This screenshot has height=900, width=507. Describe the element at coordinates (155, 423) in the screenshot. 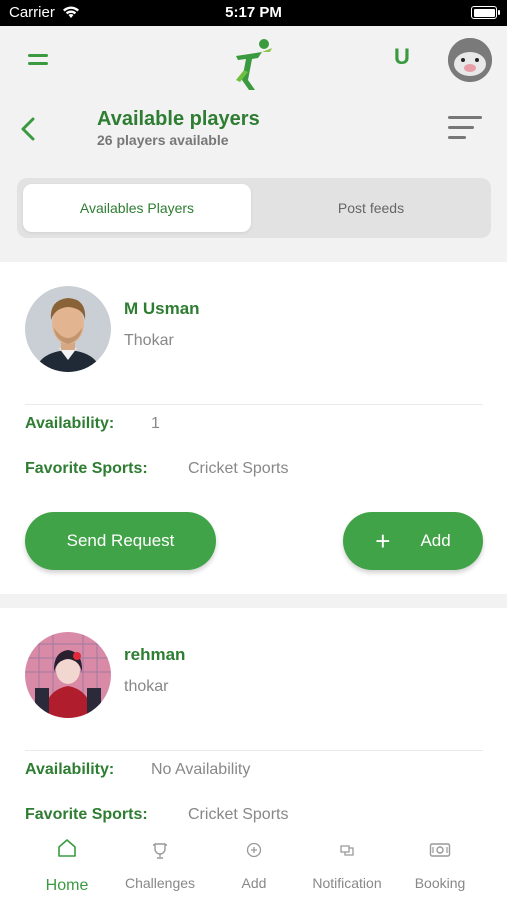

I see `availability-value: 1` at that location.